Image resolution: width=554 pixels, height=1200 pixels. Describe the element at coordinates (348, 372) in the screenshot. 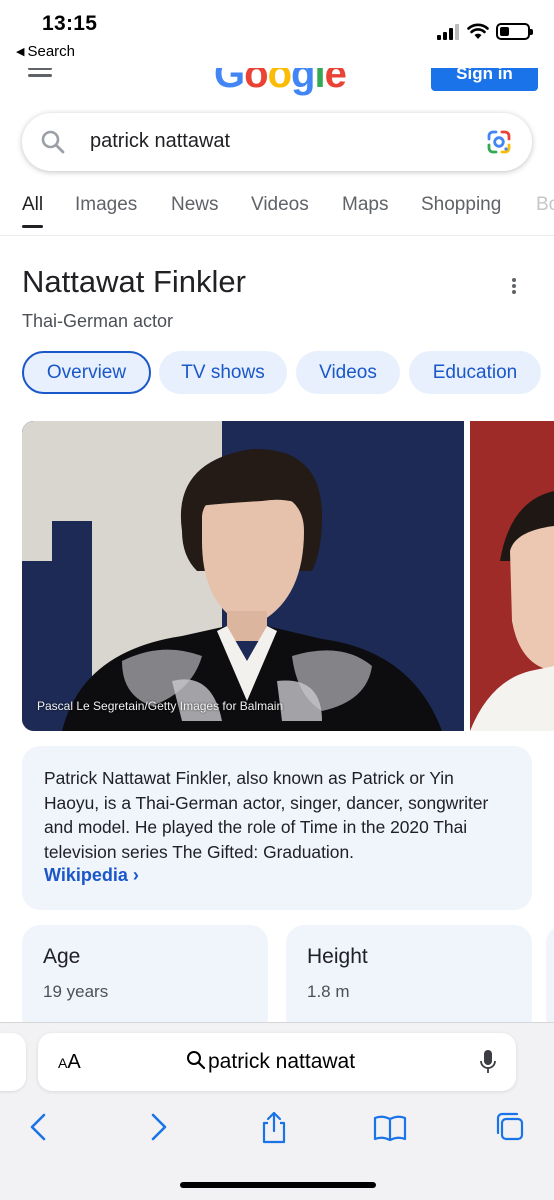

I see `chip-videos: Videos` at that location.